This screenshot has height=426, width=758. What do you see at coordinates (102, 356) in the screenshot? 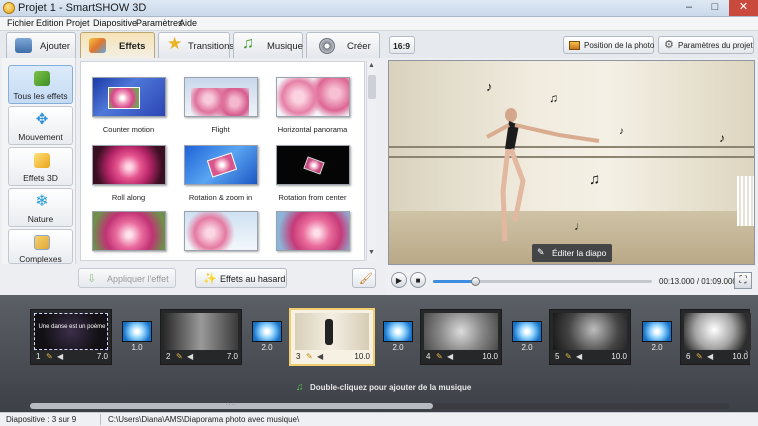
I see `slide-duration: 7.0` at bounding box center [102, 356].